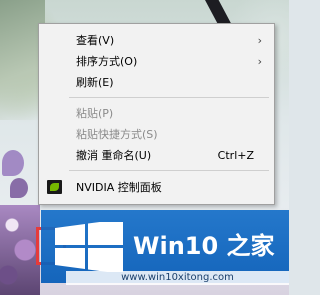 This screenshot has height=295, width=320. Describe the element at coordinates (235, 155) in the screenshot. I see `menu-item-shortcut: Ctrl+Z` at that location.